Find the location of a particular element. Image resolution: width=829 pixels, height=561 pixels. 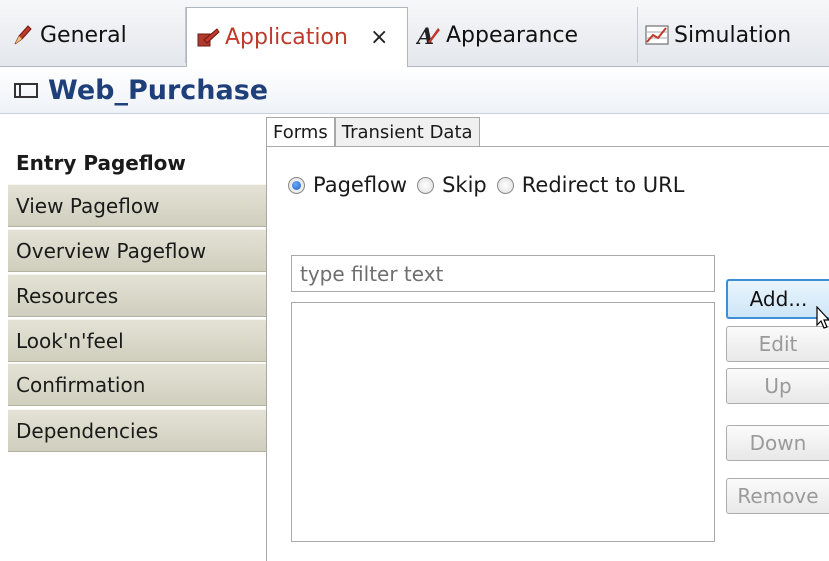

up-button: Up is located at coordinates (777, 386).